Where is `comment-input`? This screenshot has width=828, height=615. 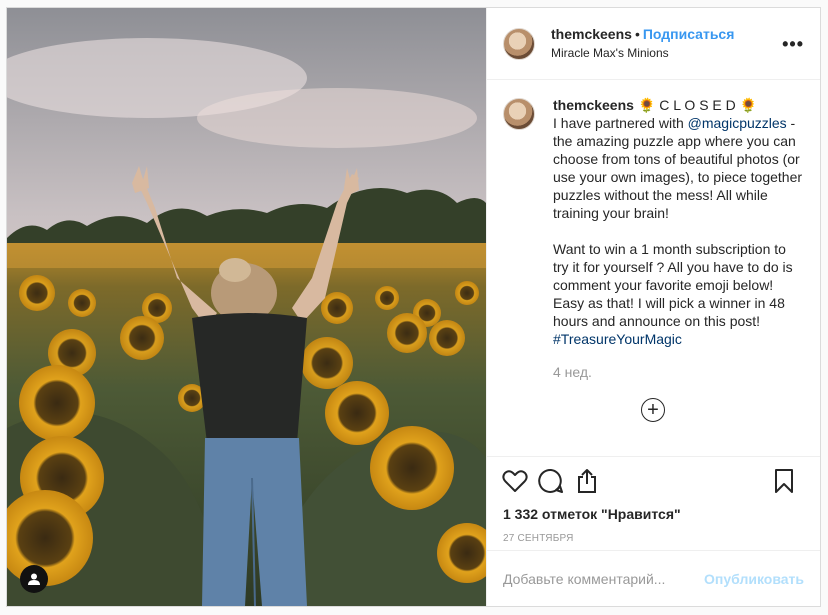 comment-input is located at coordinates (604, 578).